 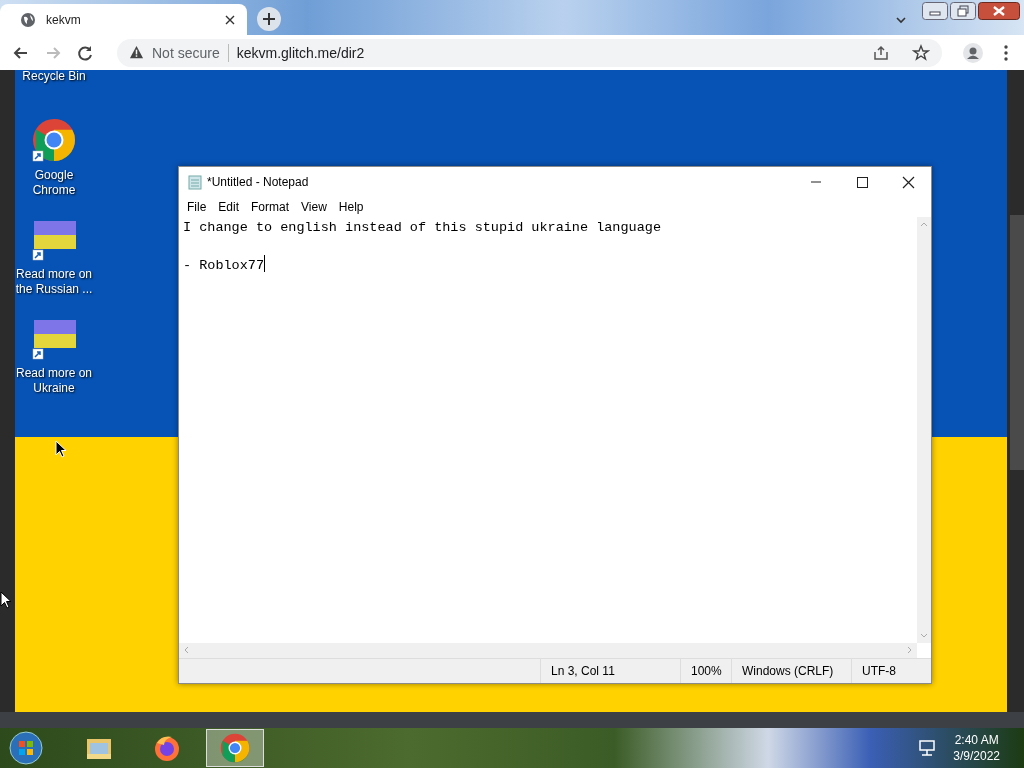 What do you see at coordinates (314, 207) in the screenshot?
I see `menu-item: View` at bounding box center [314, 207].